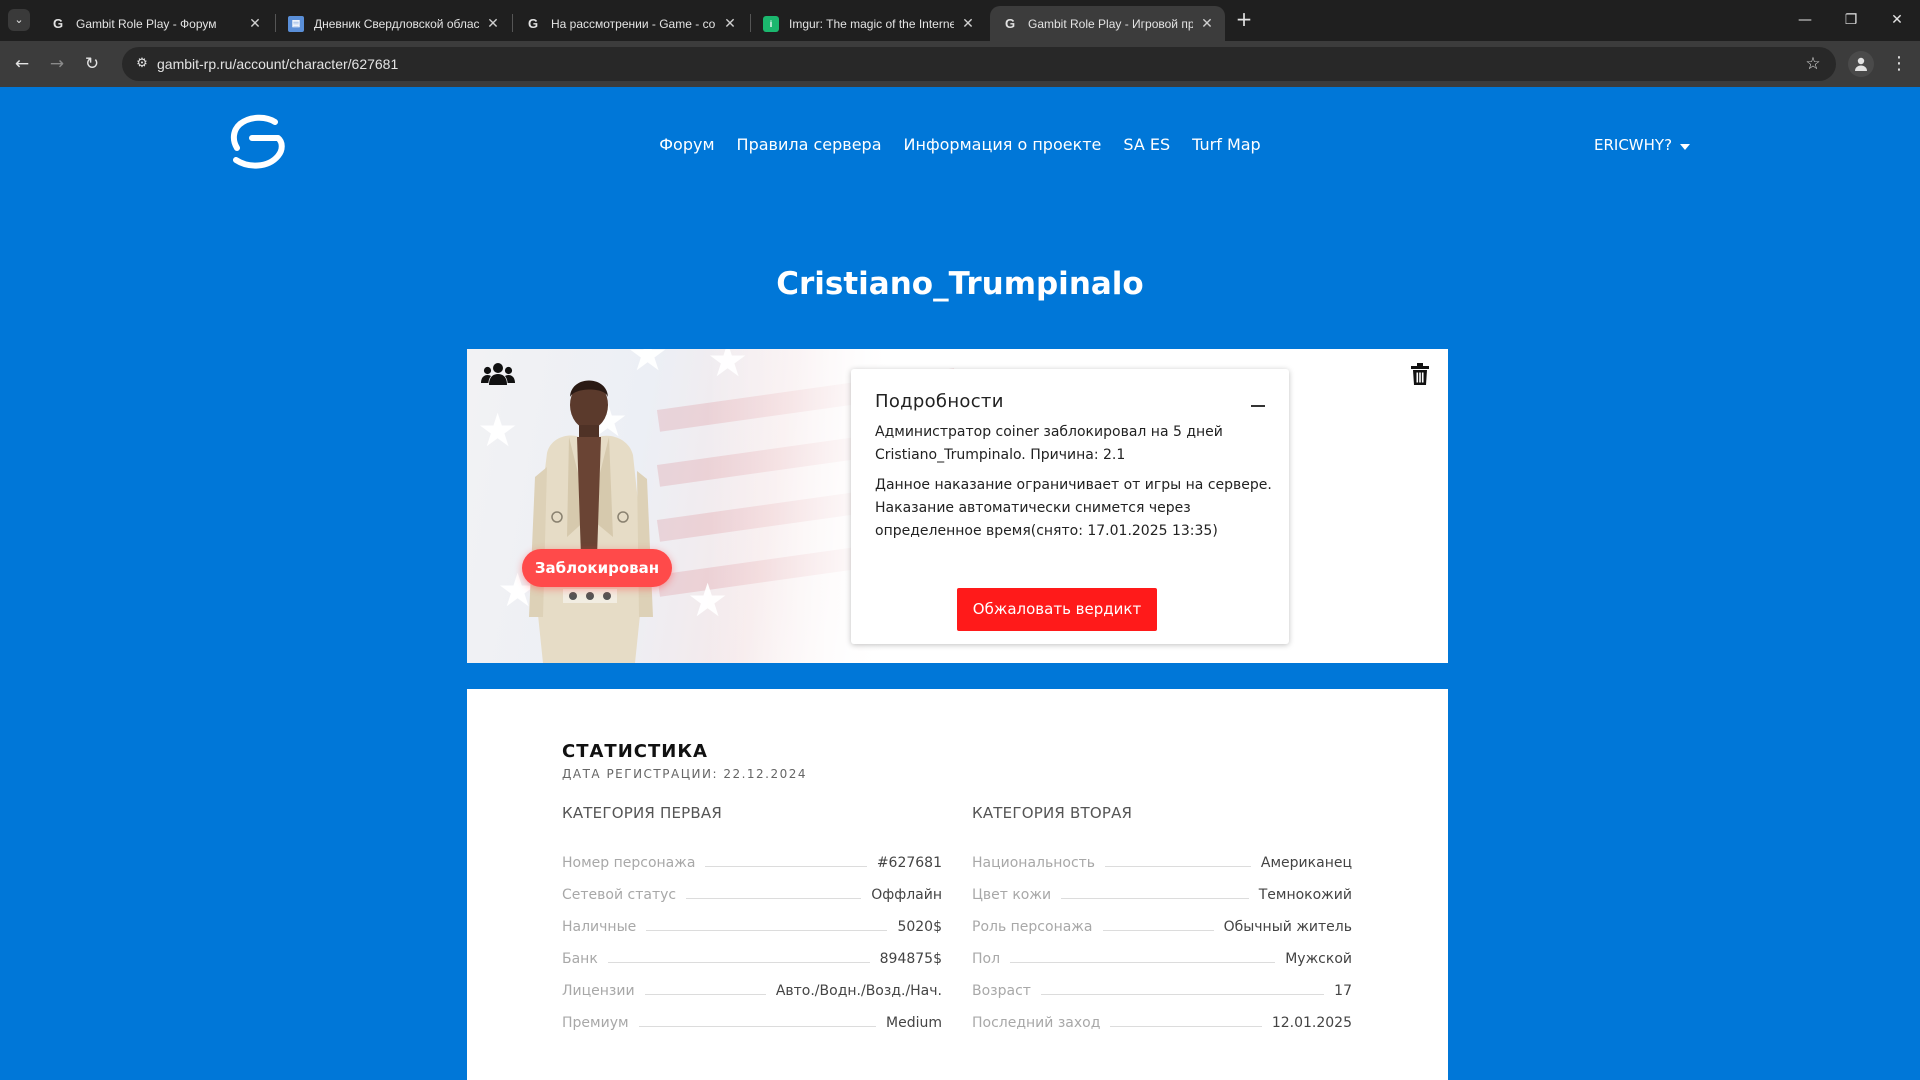 This screenshot has height=1080, width=1920. Describe the element at coordinates (1899, 64) in the screenshot. I see `browser-menu-icon: ⋮` at that location.